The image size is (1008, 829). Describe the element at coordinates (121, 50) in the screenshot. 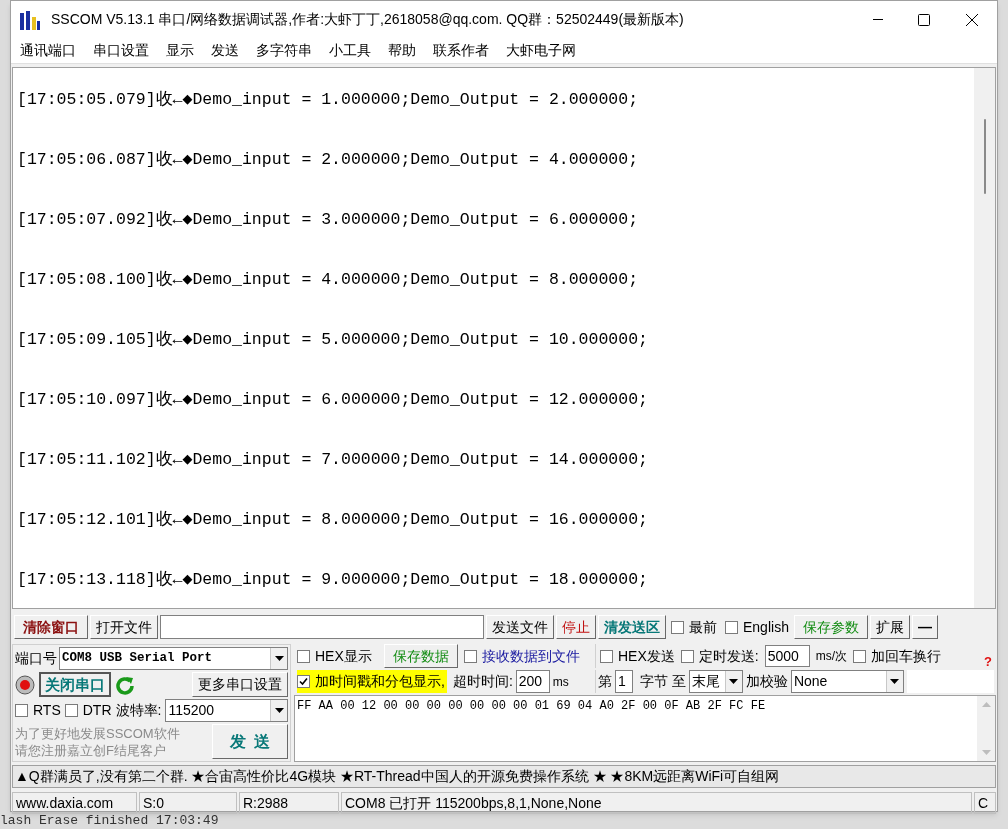

I see `menu-item: 串口设置` at that location.